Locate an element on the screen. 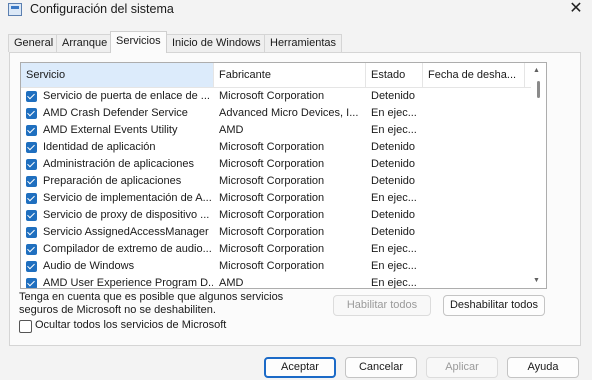  scroll-up-icon: ▲ is located at coordinates (536, 70).